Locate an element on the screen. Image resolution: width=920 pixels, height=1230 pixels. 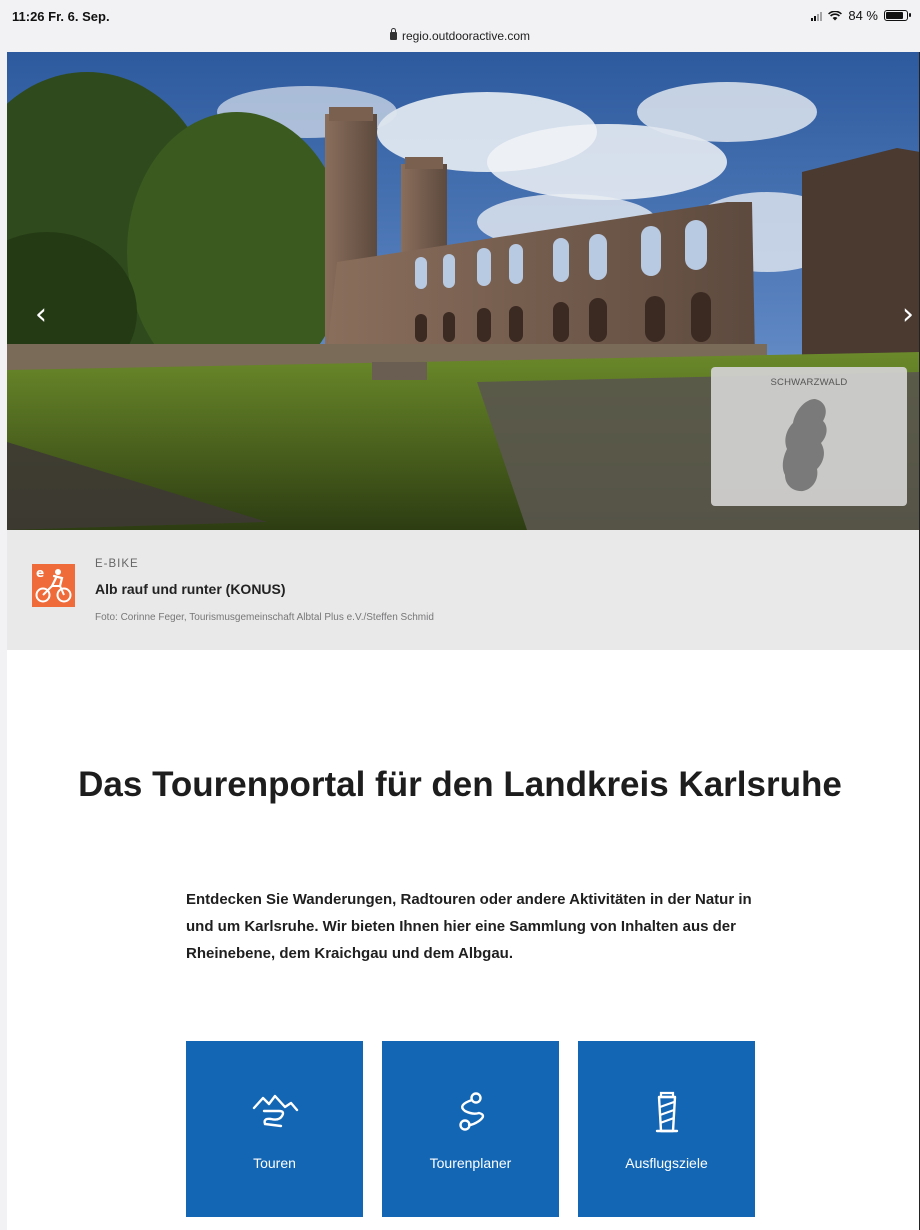
carousel-next-icon: › is located at coordinates (908, 315).